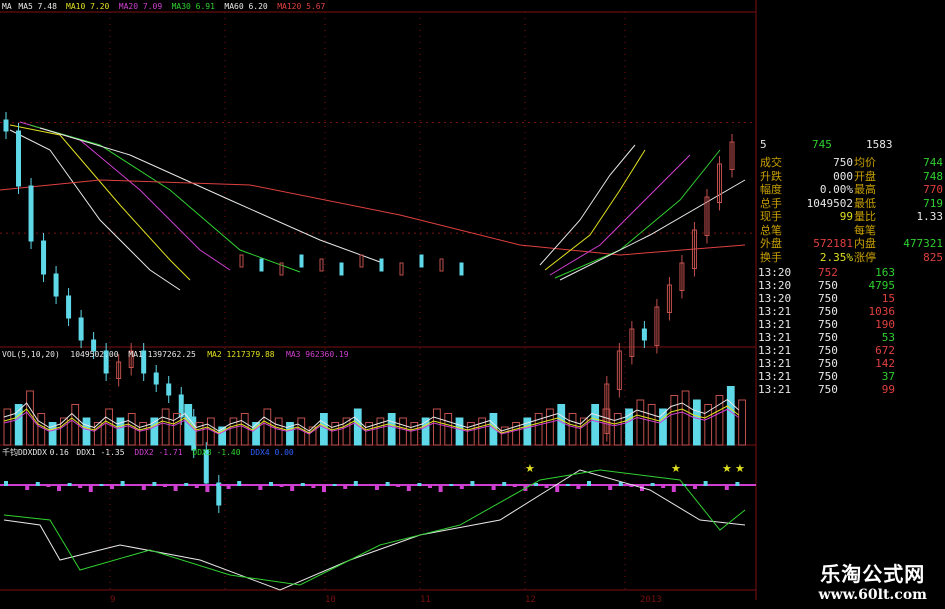 The image size is (945, 609). Describe the element at coordinates (850, 286) in the screenshot. I see `tick-row: 13:20 750 4795` at that location.